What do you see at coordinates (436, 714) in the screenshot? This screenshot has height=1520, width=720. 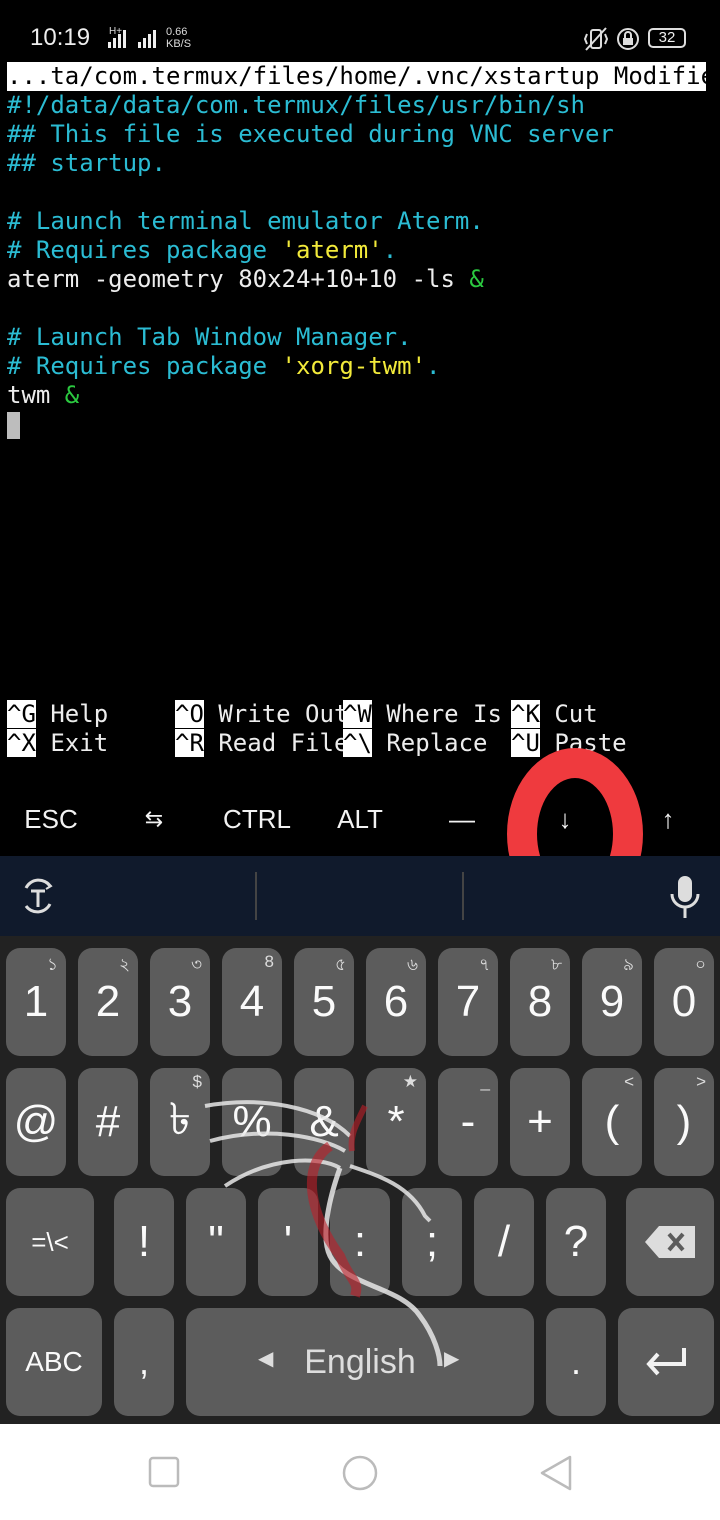 I see `shortcut-label: Where Is` at bounding box center [436, 714].